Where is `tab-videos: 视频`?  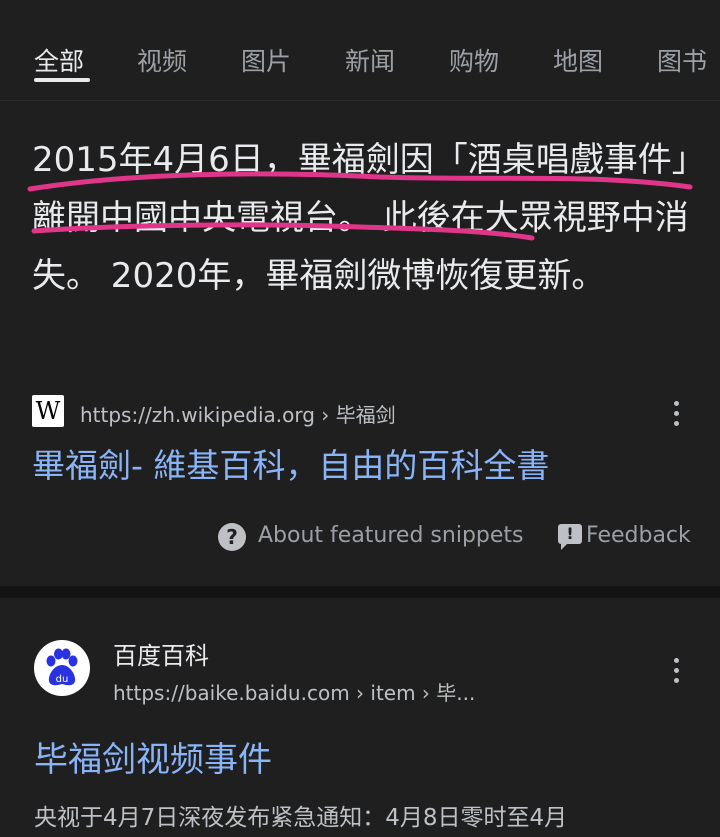 tab-videos: 视频 is located at coordinates (162, 60).